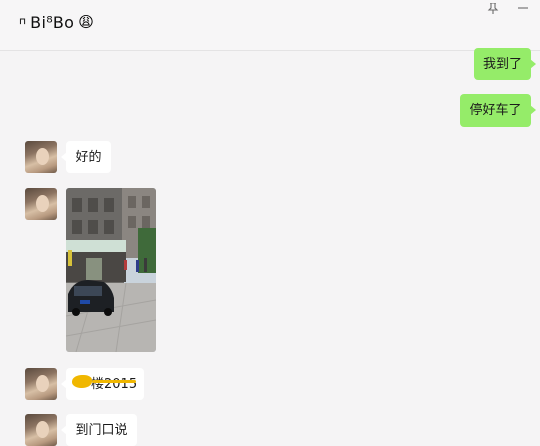  Describe the element at coordinates (23, 22) in the screenshot. I see `title-prefix: ⊓` at that location.